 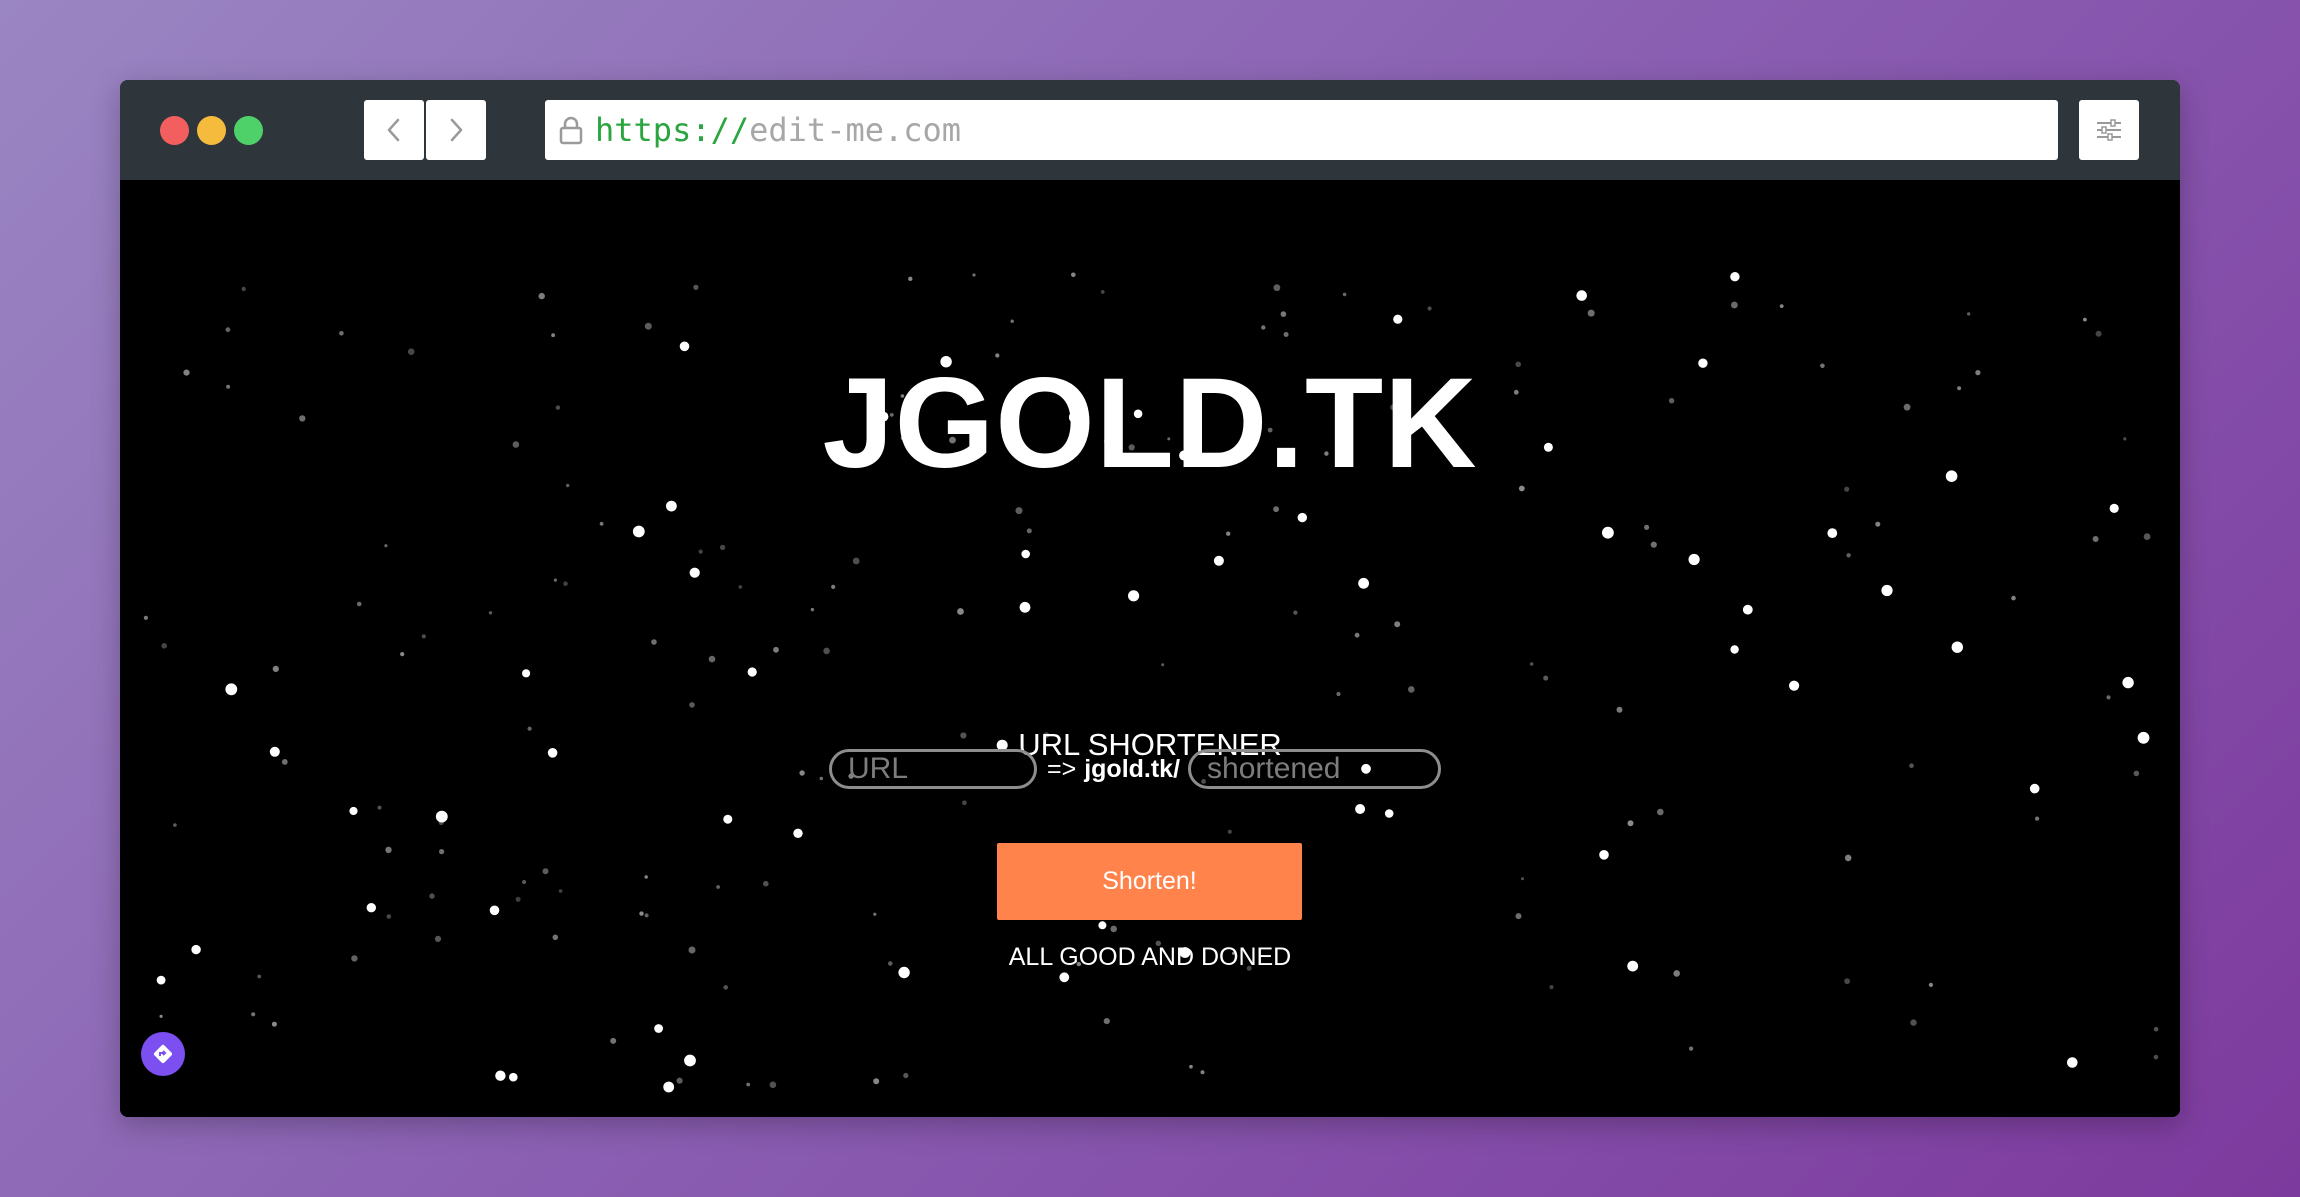 I want to click on settings-button, so click(x=2109, y=130).